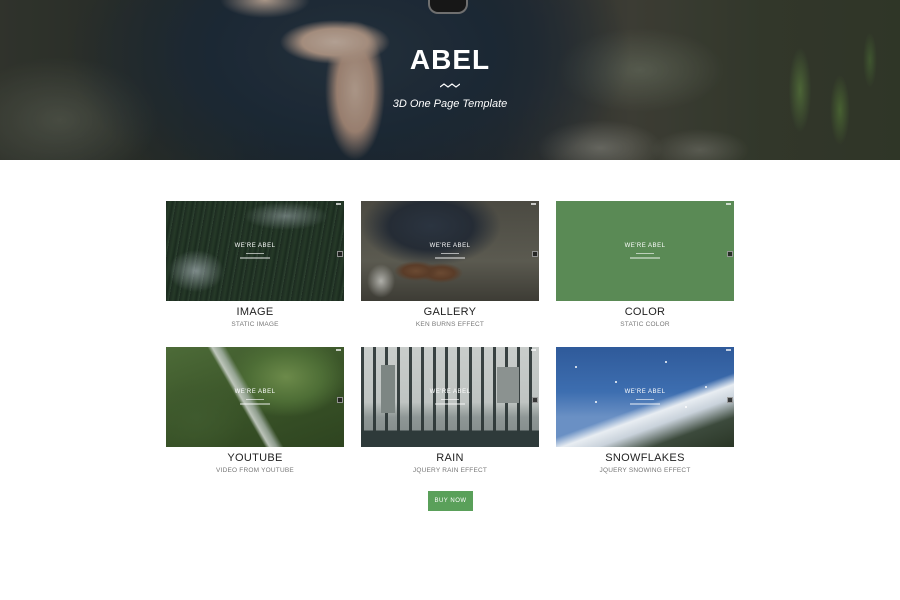  What do you see at coordinates (255, 251) in the screenshot?
I see `demo-thumbnail-image: WE'RE ABEL` at bounding box center [255, 251].